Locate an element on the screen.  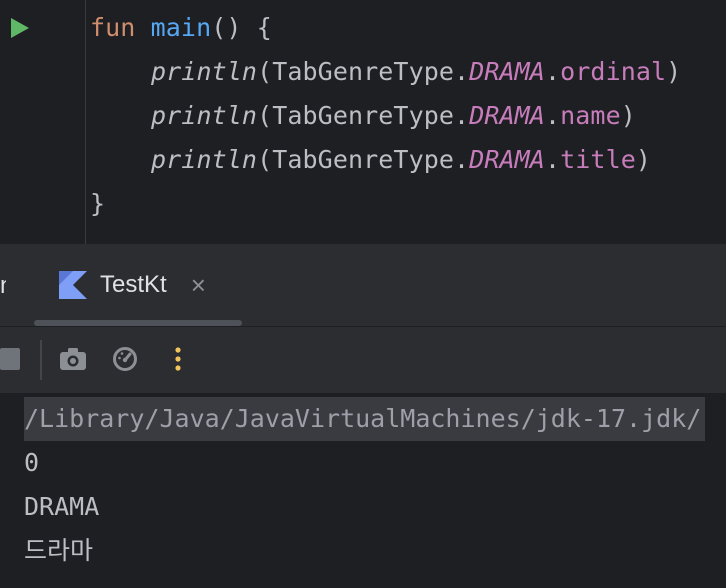
tab-partial: n is located at coordinates (3, 286).